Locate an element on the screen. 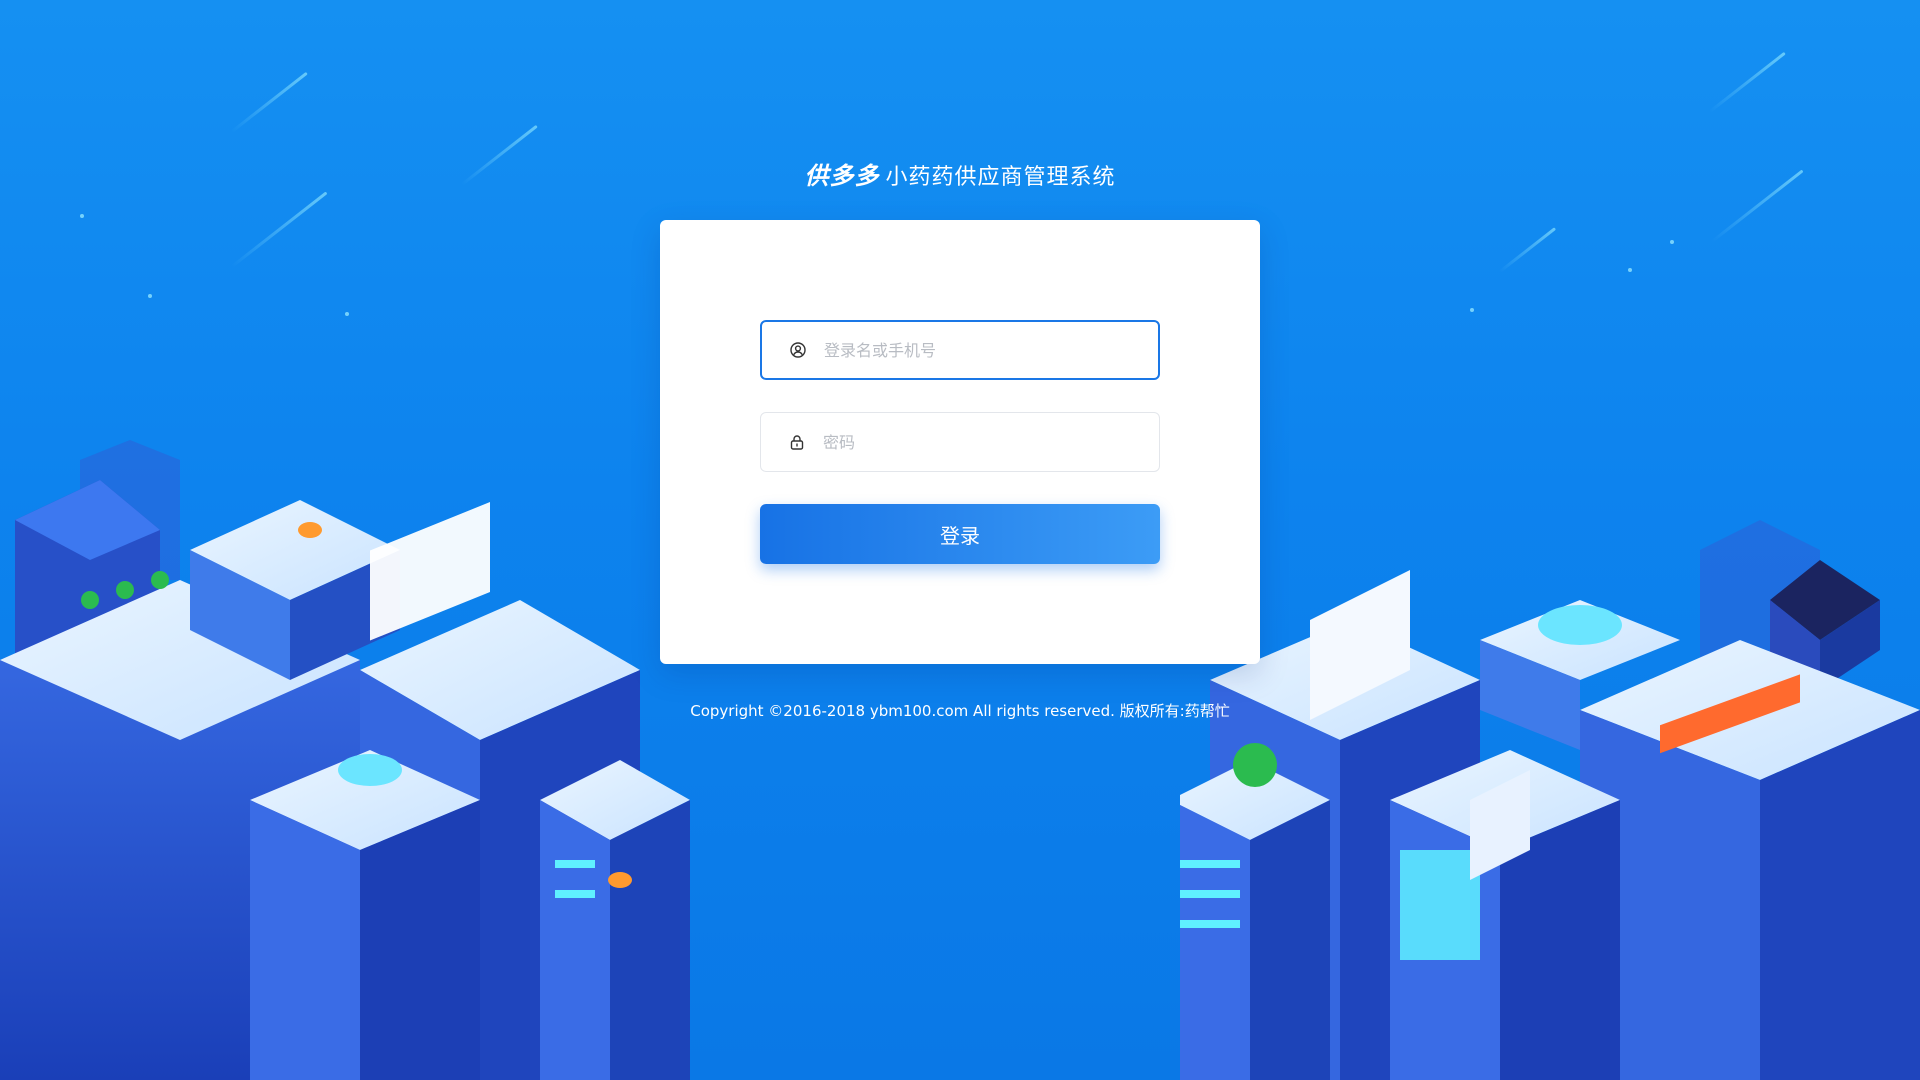  page-header: 供多多 小药药供应商管理系统 is located at coordinates (960, 173).